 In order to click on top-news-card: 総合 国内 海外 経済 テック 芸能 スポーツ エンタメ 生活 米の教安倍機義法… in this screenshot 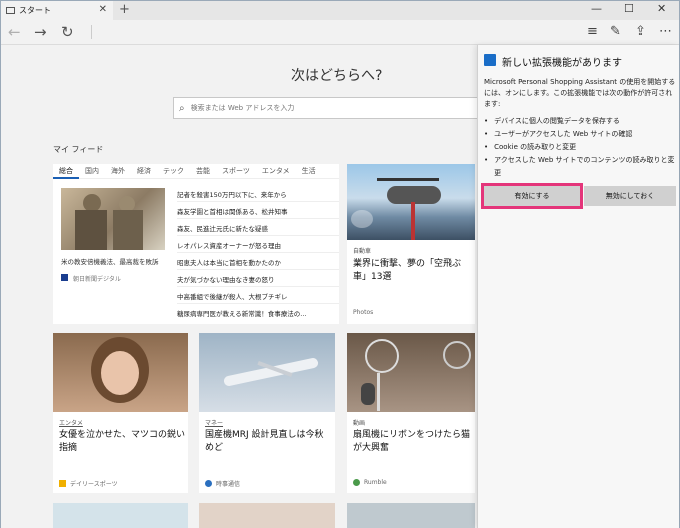, I will do `click(196, 244)`.